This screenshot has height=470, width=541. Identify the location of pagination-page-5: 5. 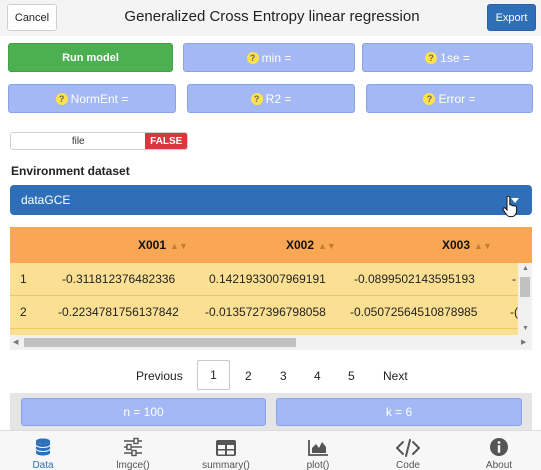
(351, 376).